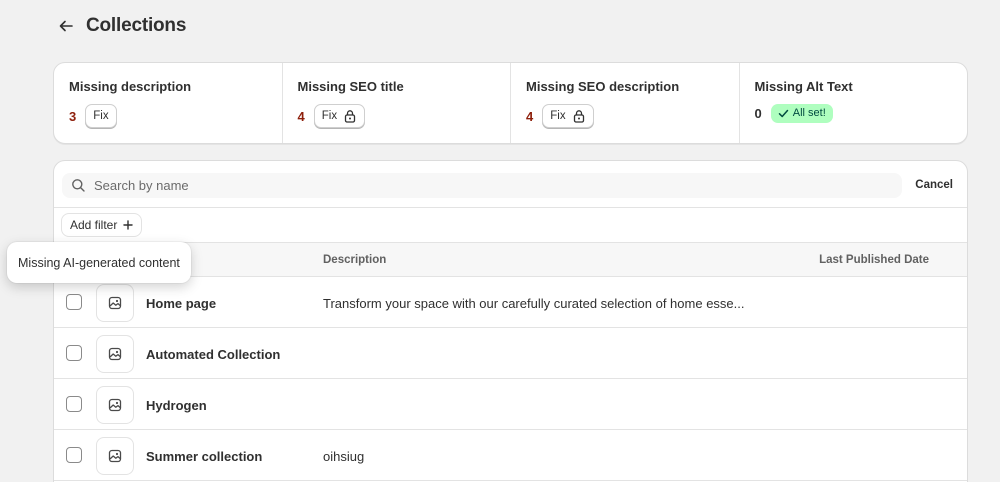 The width and height of the screenshot is (1000, 482). I want to click on stat-label: Missing SEO title, so click(350, 86).